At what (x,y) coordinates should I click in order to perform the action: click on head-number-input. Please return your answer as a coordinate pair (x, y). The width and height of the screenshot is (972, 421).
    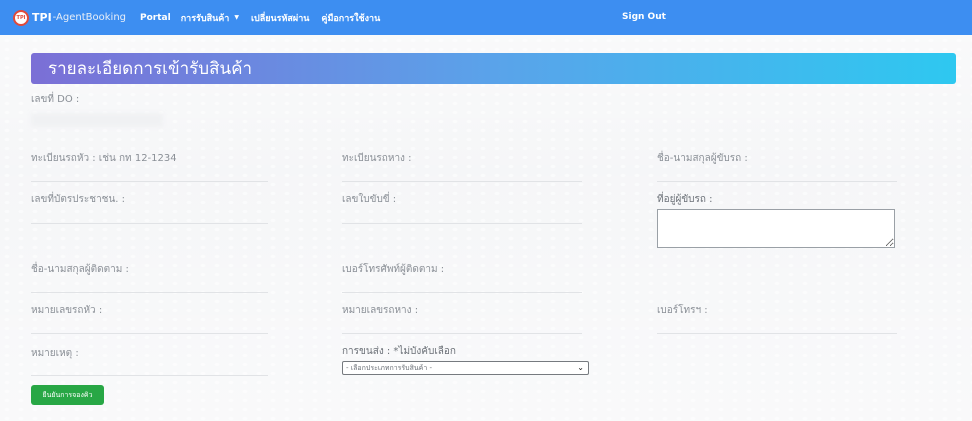
    Looking at the image, I should click on (149, 333).